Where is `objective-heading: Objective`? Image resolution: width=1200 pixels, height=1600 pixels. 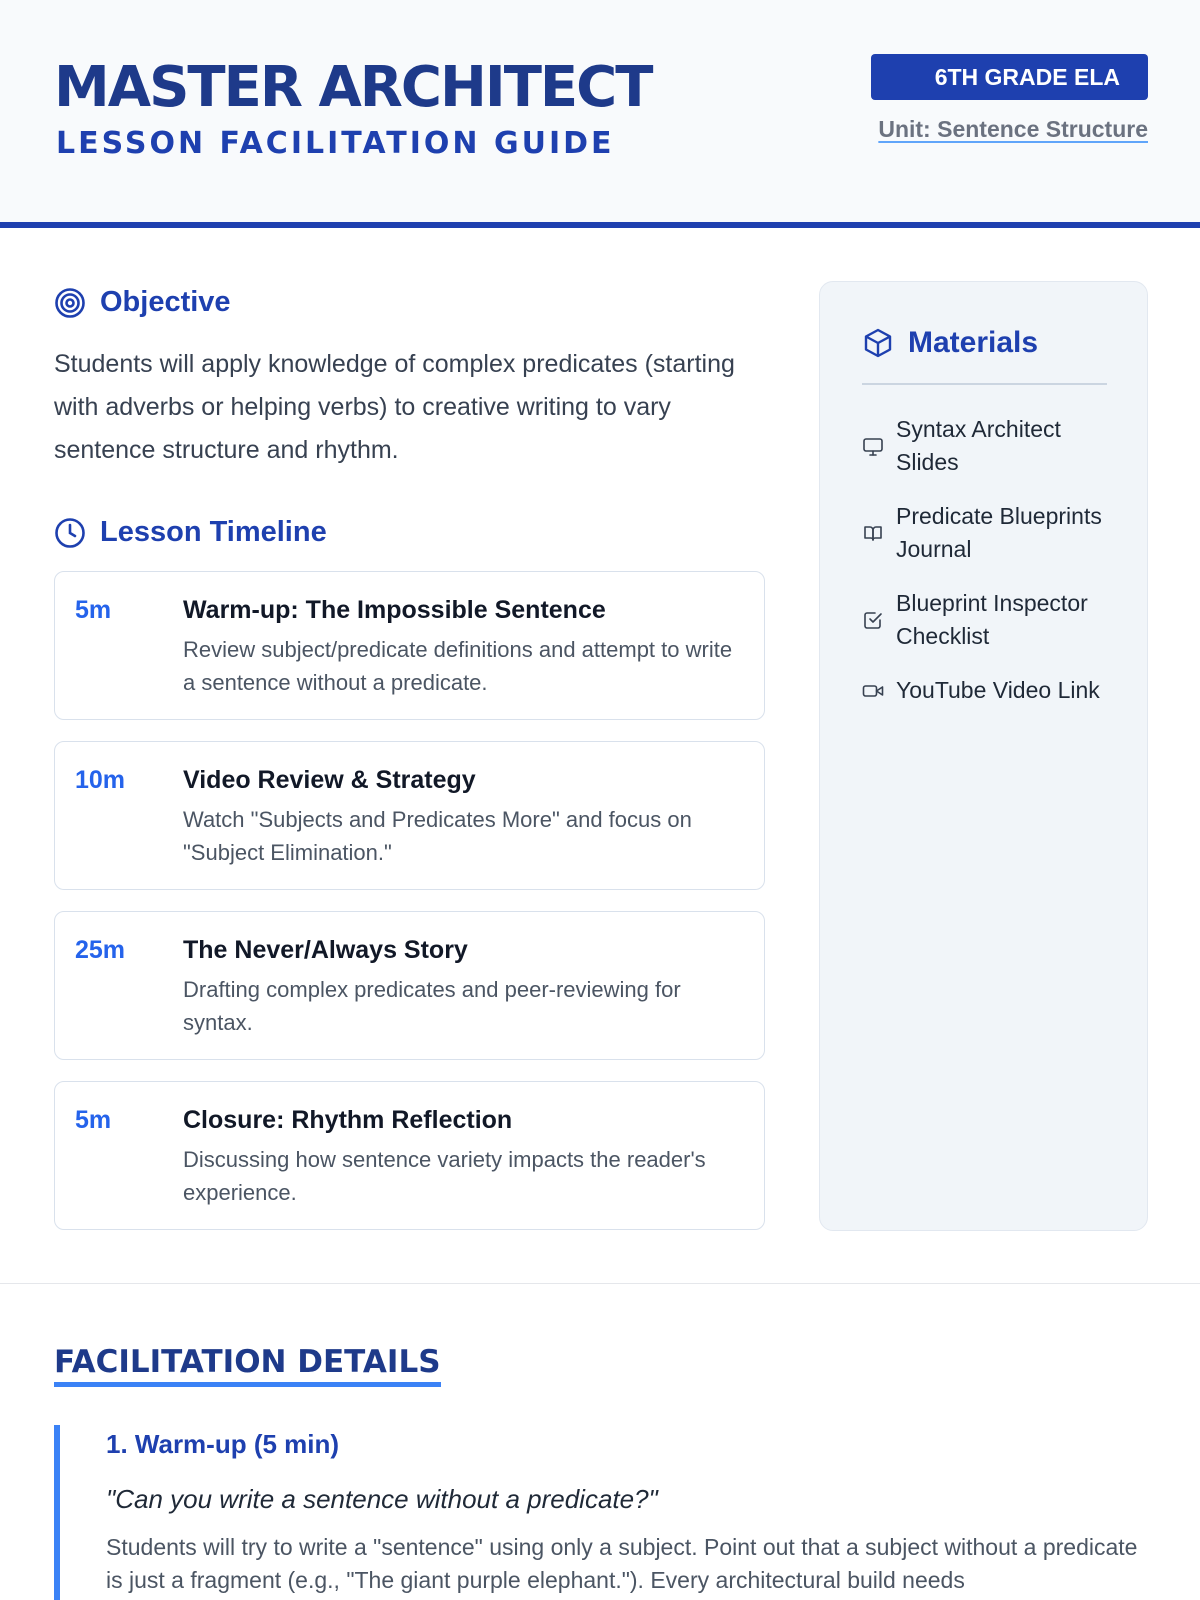 objective-heading: Objective is located at coordinates (142, 302).